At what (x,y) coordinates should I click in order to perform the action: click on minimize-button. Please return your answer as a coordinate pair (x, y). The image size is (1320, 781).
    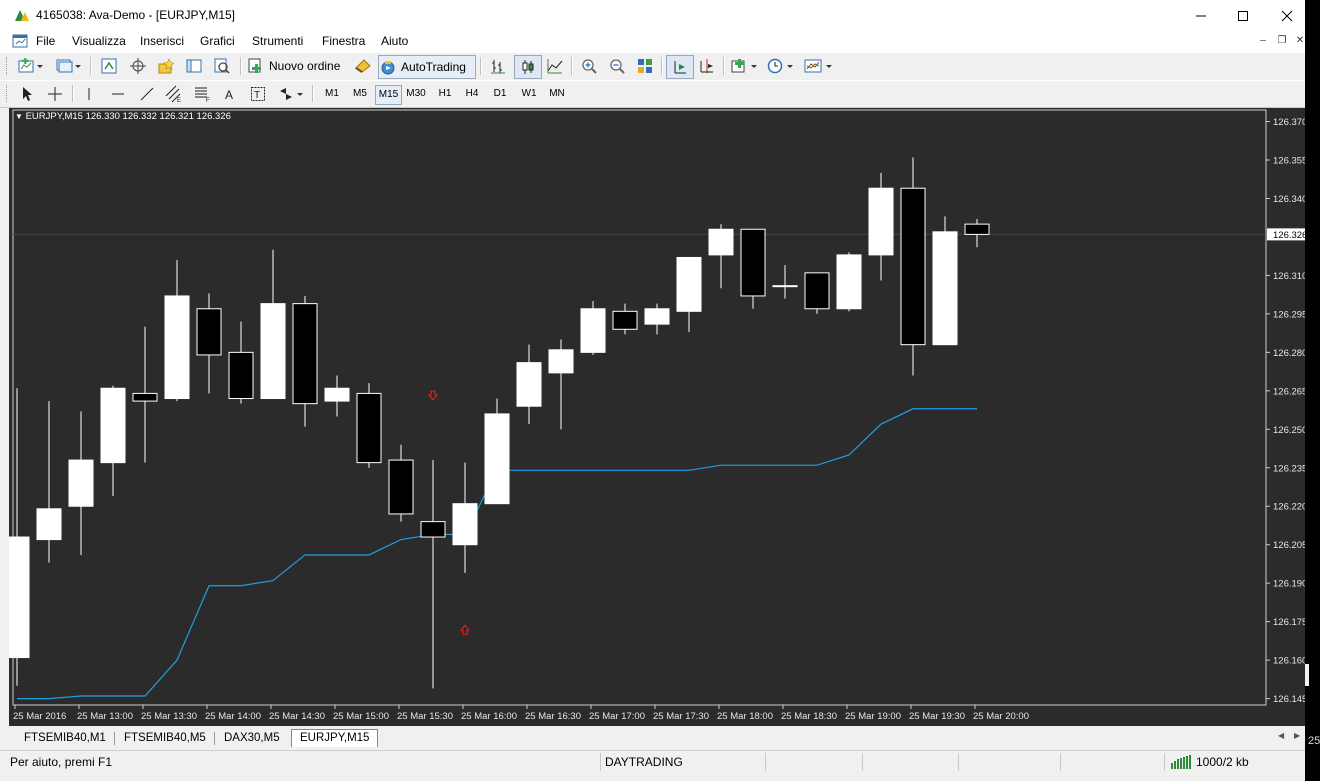
    Looking at the image, I should click on (1201, 15).